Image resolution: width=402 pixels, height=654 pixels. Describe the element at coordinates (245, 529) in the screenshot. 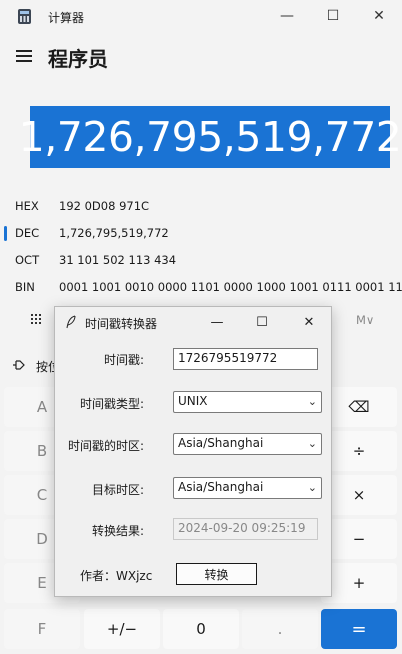

I see `result-field: 2024-09-20 09:25:19` at that location.